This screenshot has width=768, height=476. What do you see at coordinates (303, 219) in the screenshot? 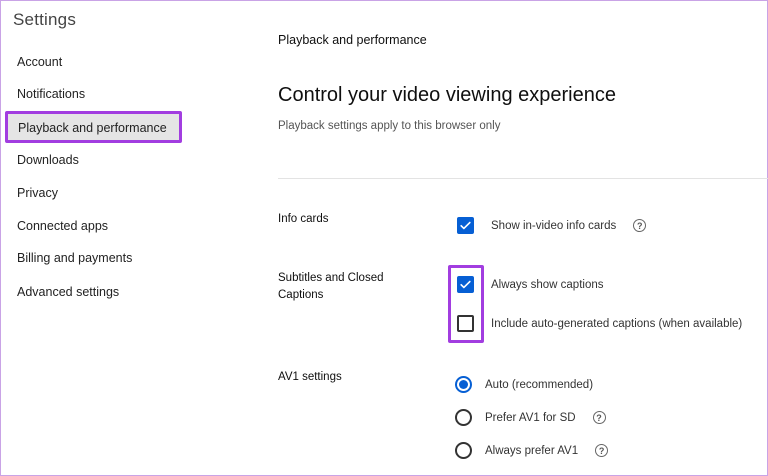
I see `info-cards-label: Info cards` at bounding box center [303, 219].